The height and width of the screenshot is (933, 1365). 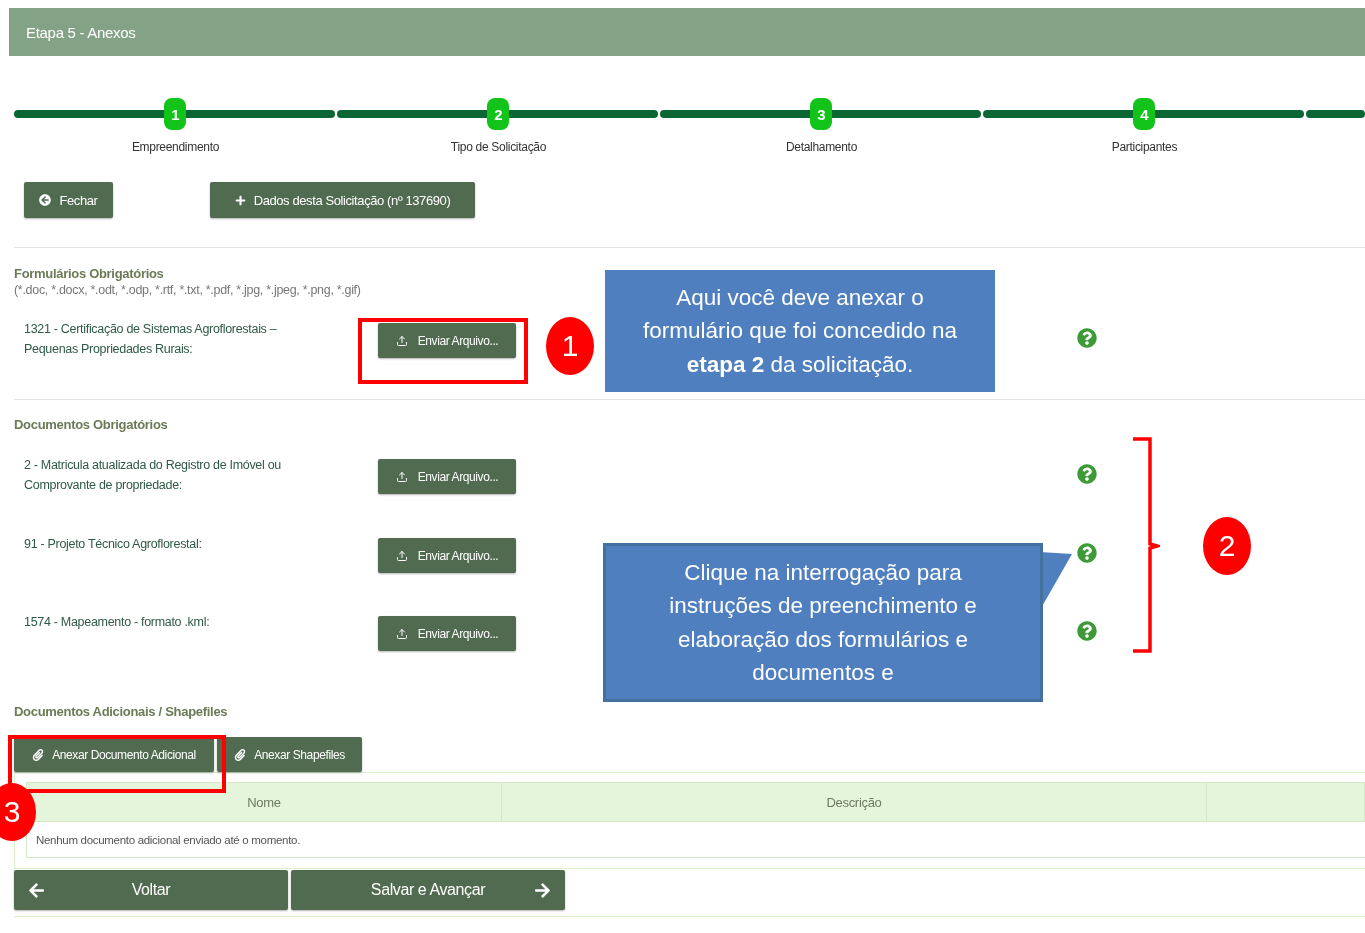 What do you see at coordinates (89, 273) in the screenshot?
I see `section-title: Formulários Obrigatórios` at bounding box center [89, 273].